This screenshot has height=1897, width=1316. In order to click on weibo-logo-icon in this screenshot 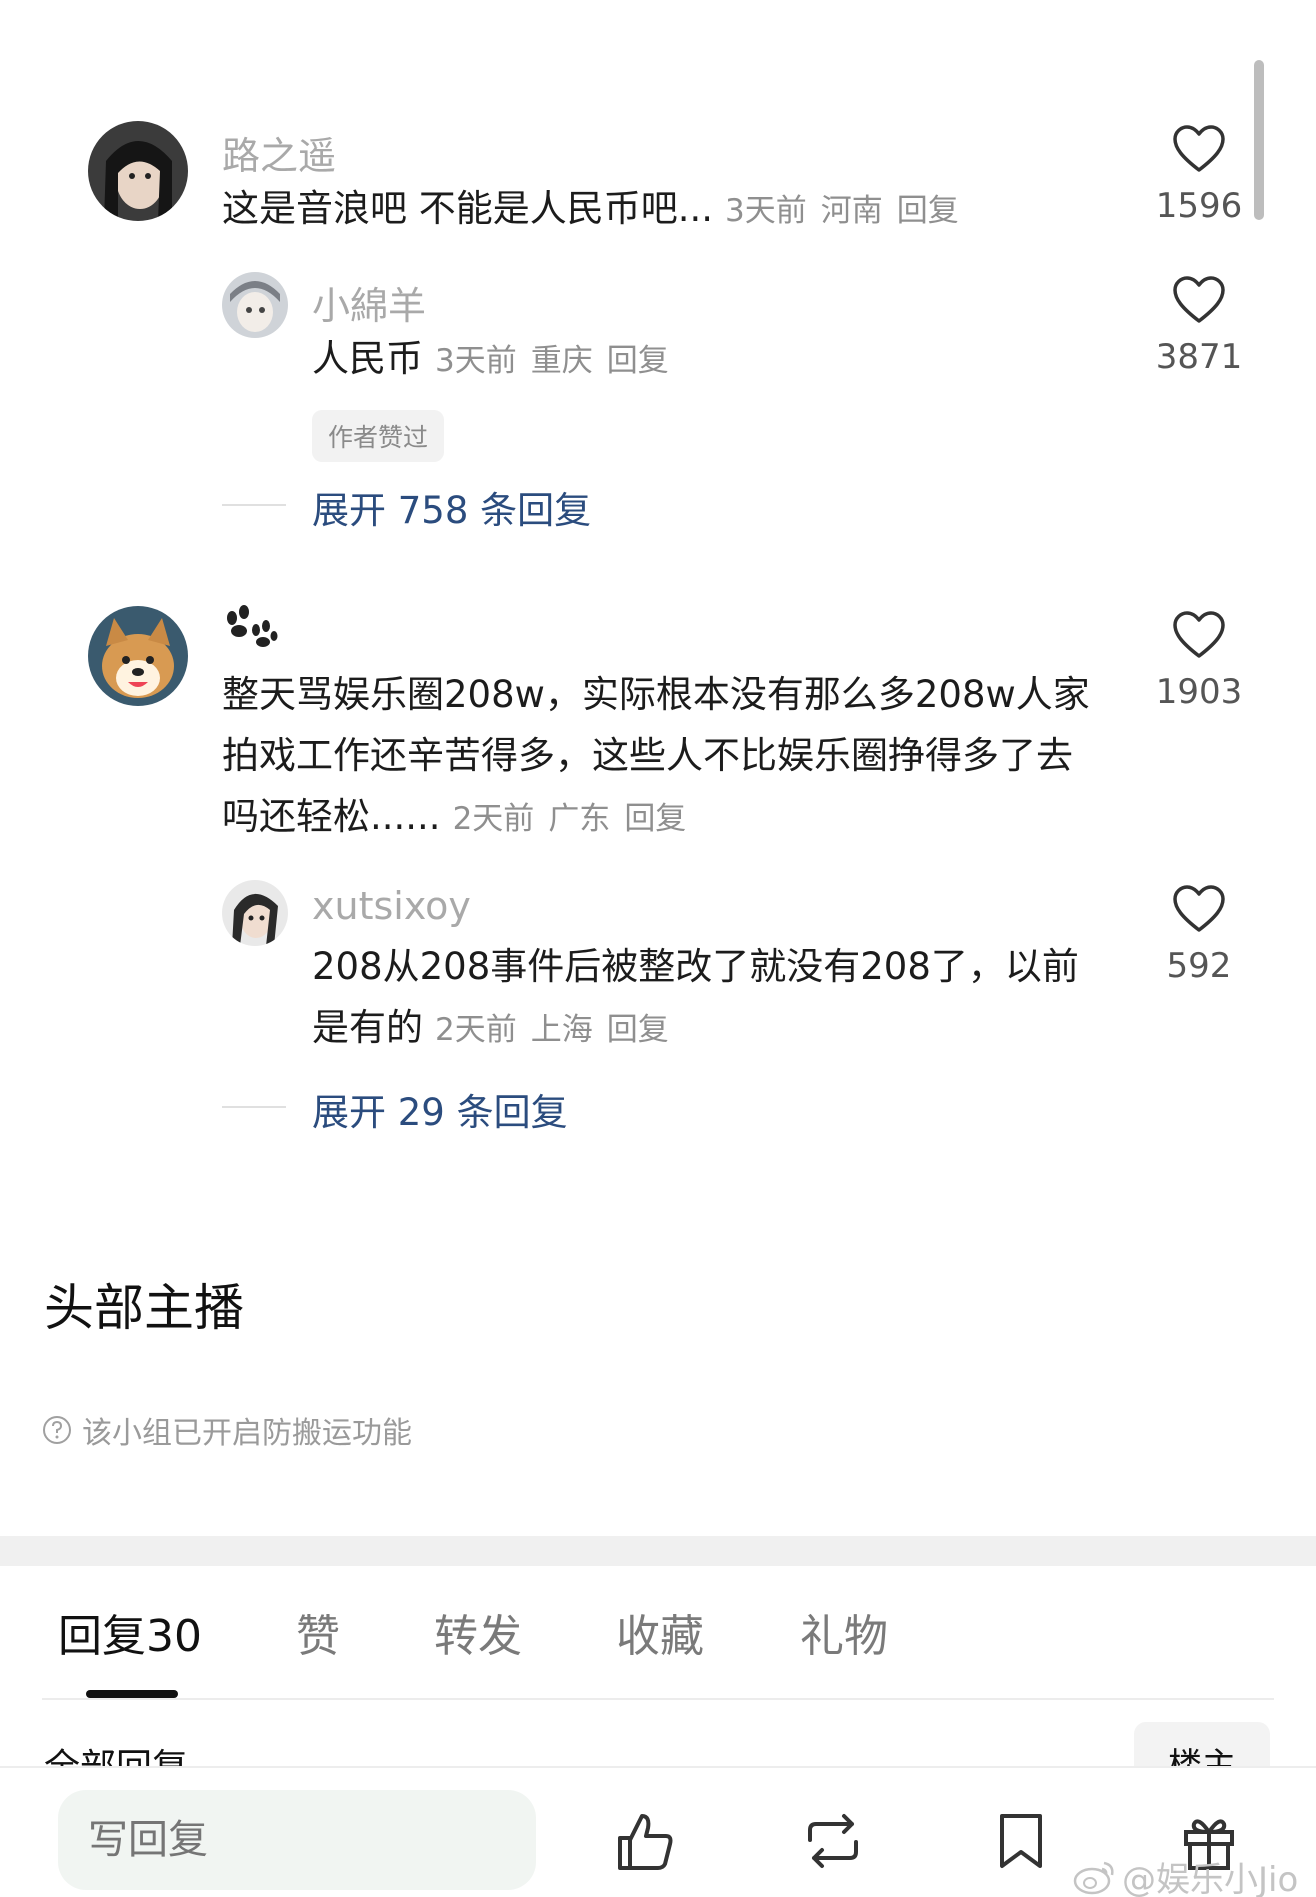, I will do `click(1093, 1877)`.